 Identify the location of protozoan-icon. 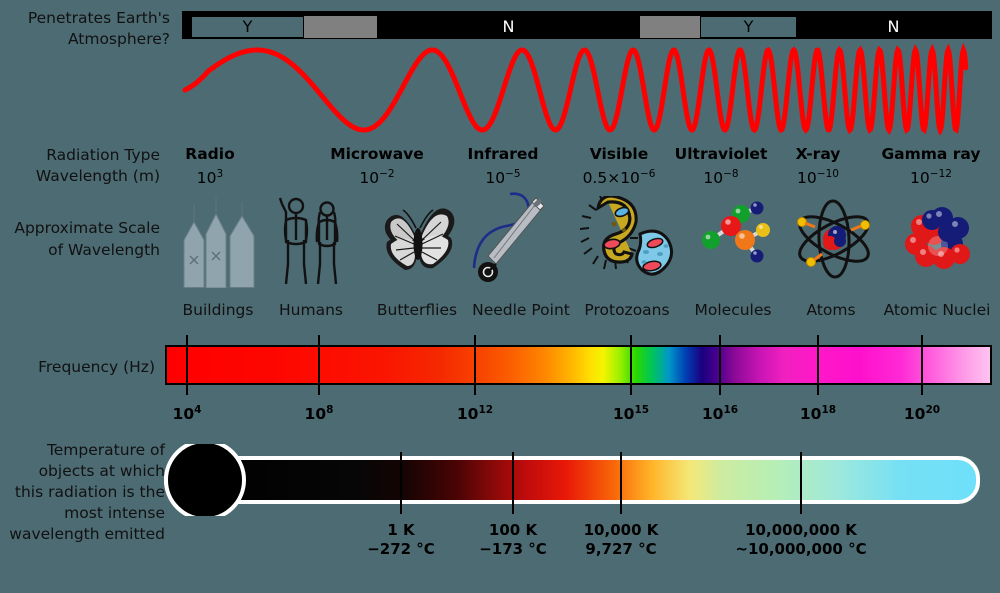
(626, 236).